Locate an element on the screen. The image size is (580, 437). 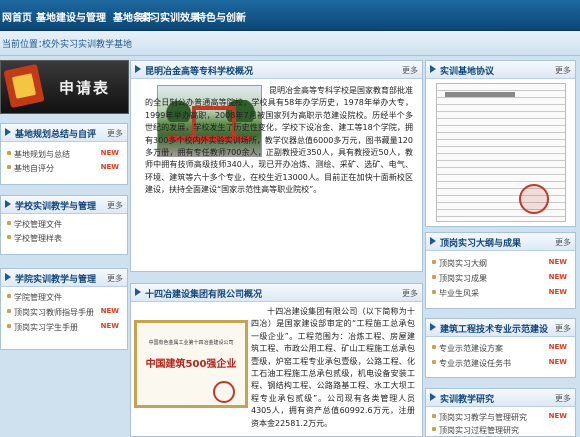
nav-features: 特色与创新 is located at coordinates (221, 16).